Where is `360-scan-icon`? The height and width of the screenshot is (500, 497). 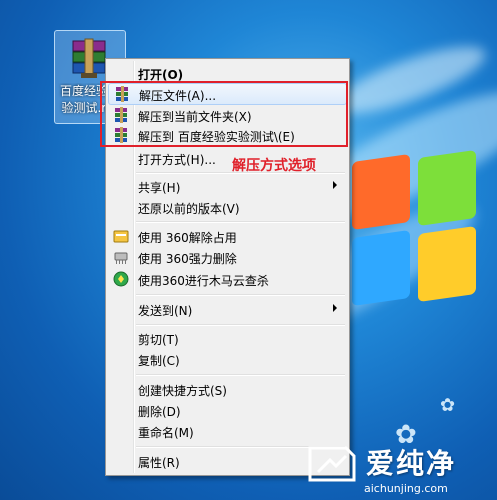 360-scan-icon is located at coordinates (121, 279).